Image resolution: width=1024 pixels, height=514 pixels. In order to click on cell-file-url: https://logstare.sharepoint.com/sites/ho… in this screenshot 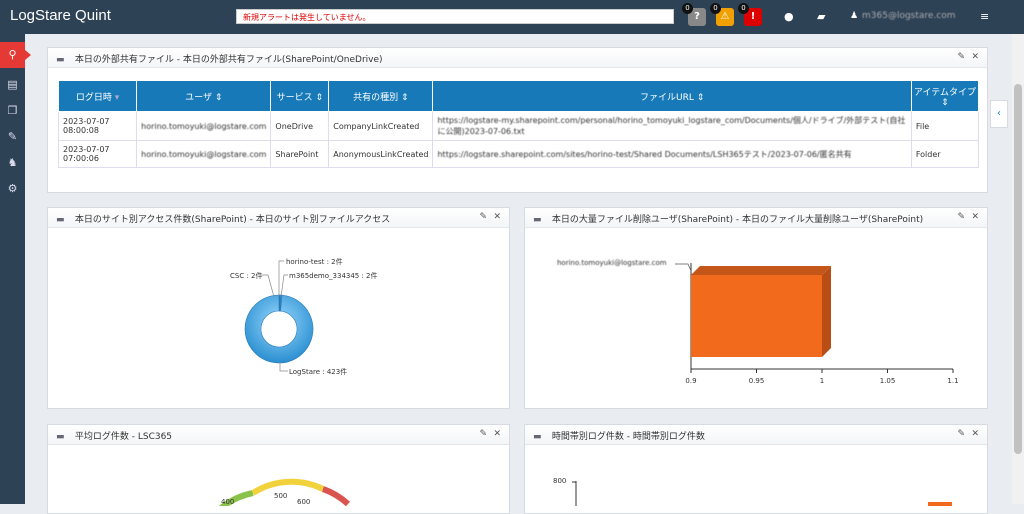, I will do `click(672, 154)`.